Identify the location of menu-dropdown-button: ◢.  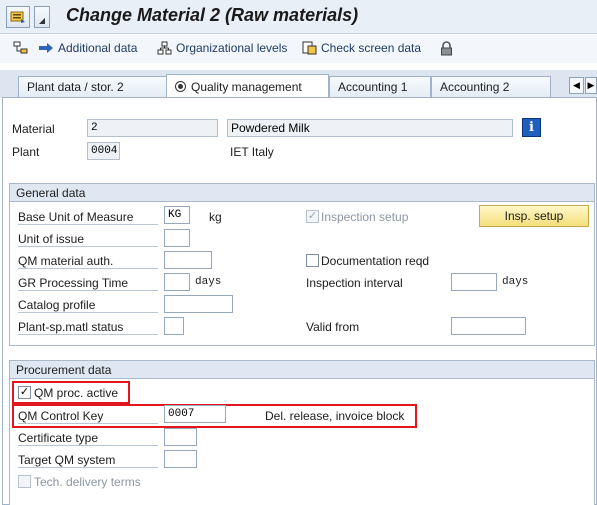
(42, 17).